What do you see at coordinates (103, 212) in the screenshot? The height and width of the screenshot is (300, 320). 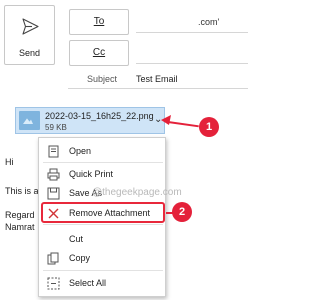 I see `highlight-box` at bounding box center [103, 212].